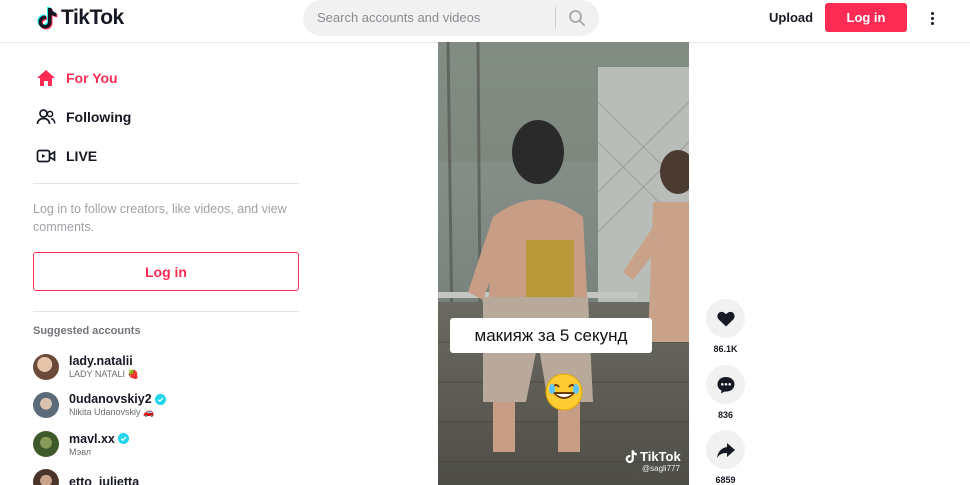 Image resolution: width=970 pixels, height=485 pixels. I want to click on watermark-username: @sagli777, so click(661, 468).